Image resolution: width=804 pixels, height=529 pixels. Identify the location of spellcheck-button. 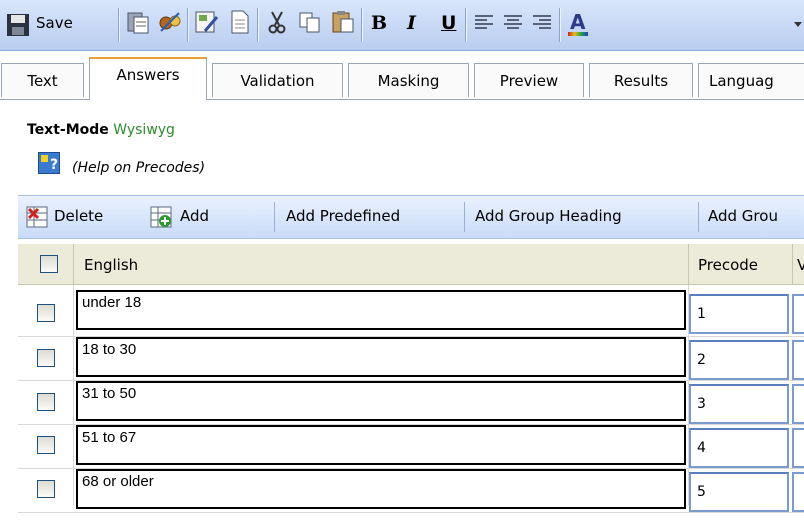
(170, 24).